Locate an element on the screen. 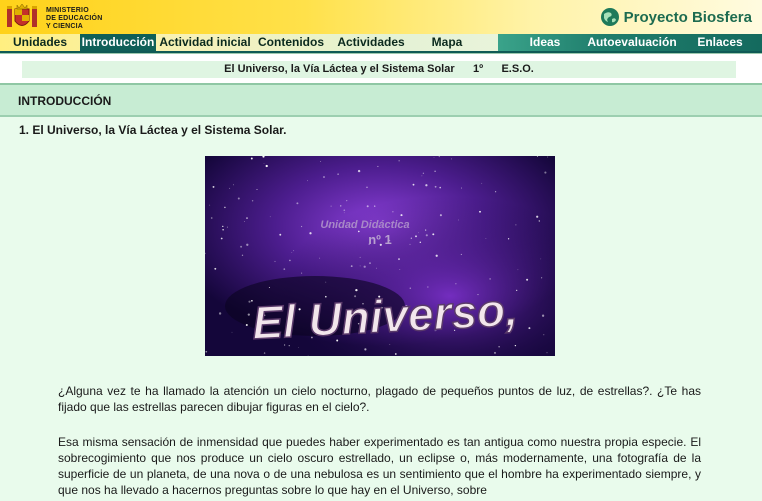 This screenshot has height=501, width=762. brand-name: Proyecto Biosfera is located at coordinates (687, 17).